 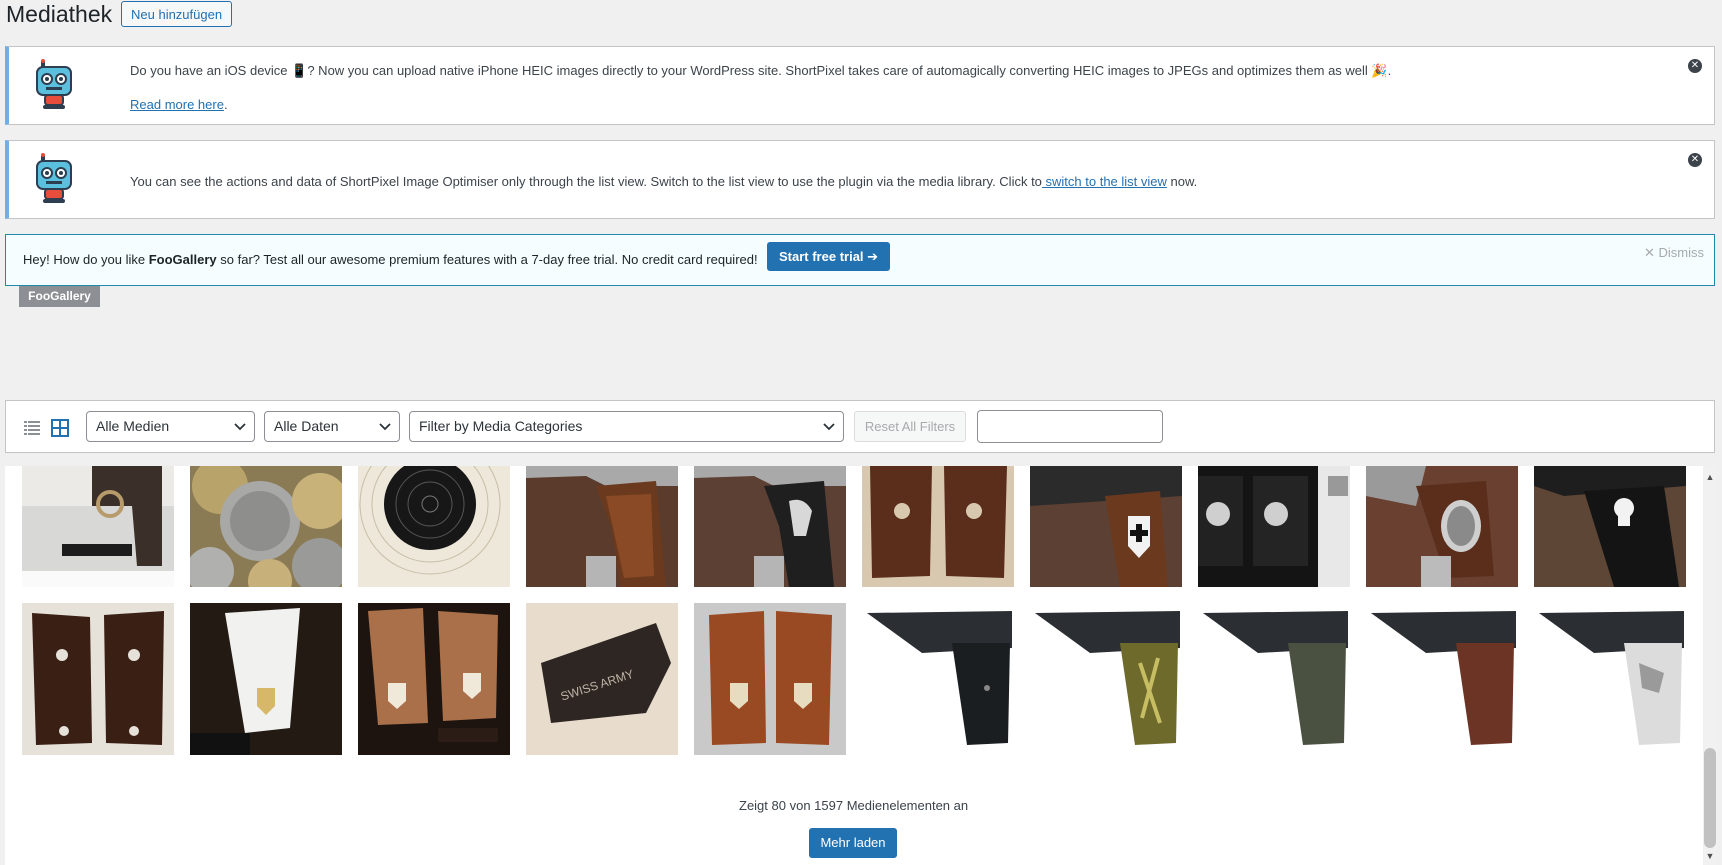 What do you see at coordinates (86, 259) in the screenshot?
I see `foo-text-prefix: Hey! How do you like` at bounding box center [86, 259].